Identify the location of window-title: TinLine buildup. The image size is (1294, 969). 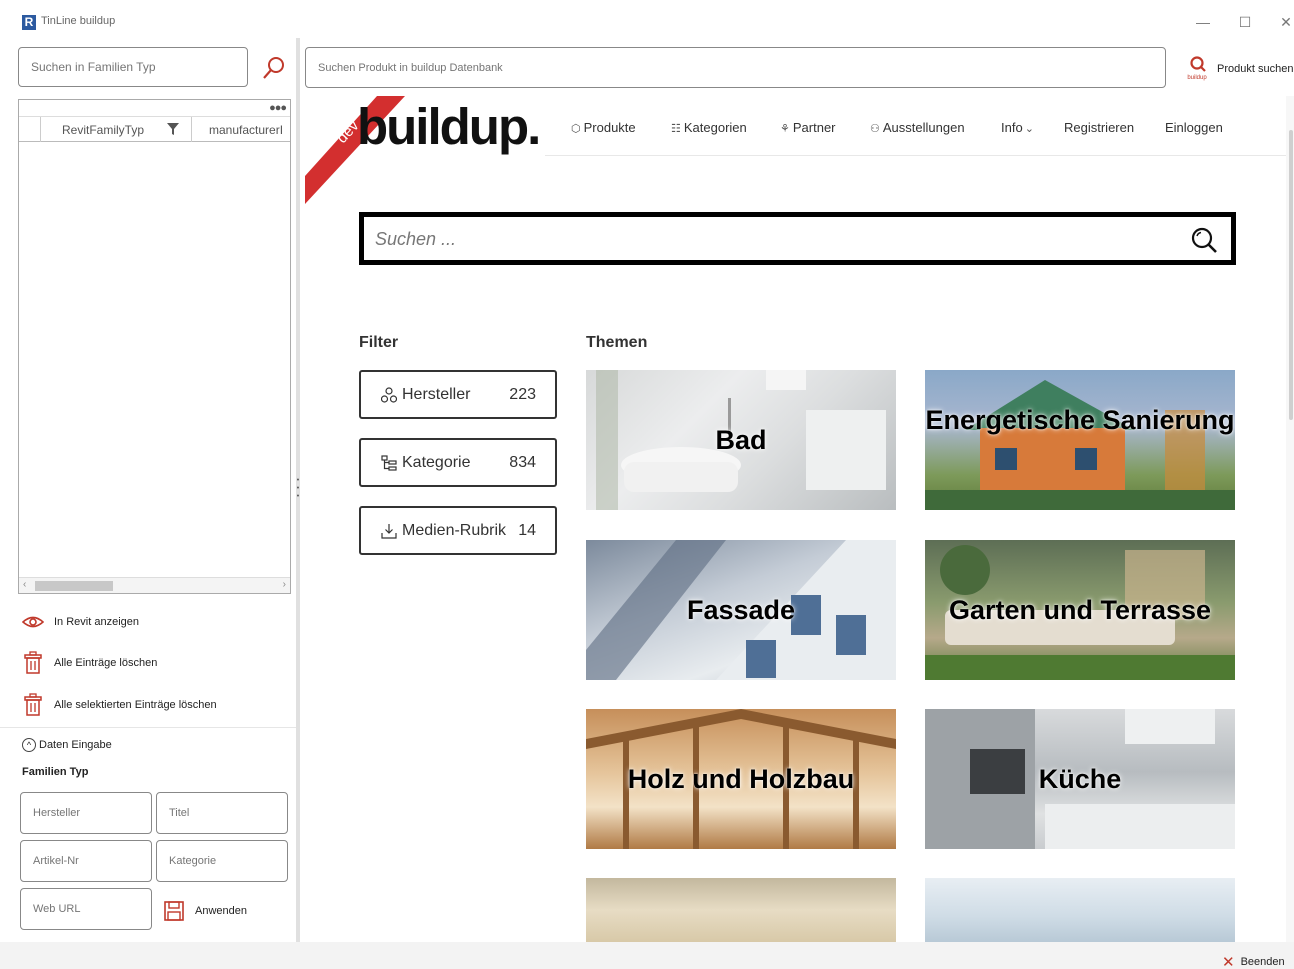
(78, 21).